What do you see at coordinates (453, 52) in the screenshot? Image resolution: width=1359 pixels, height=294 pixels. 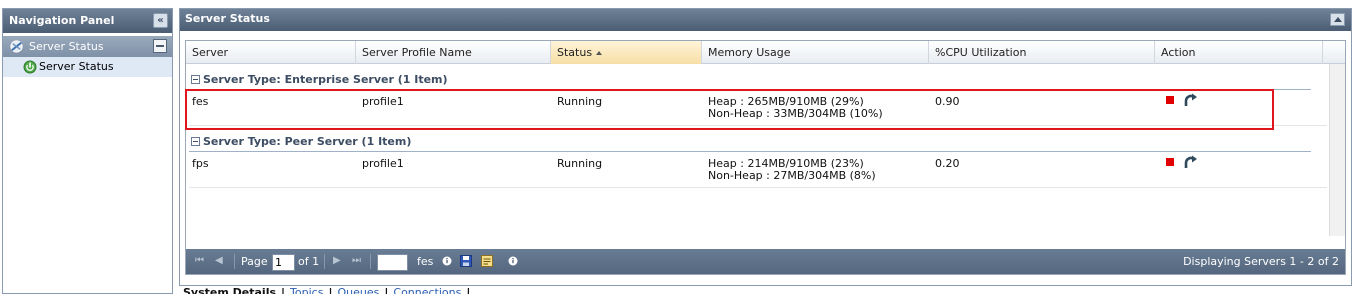 I see `column-header-profile: Server Profile Name` at bounding box center [453, 52].